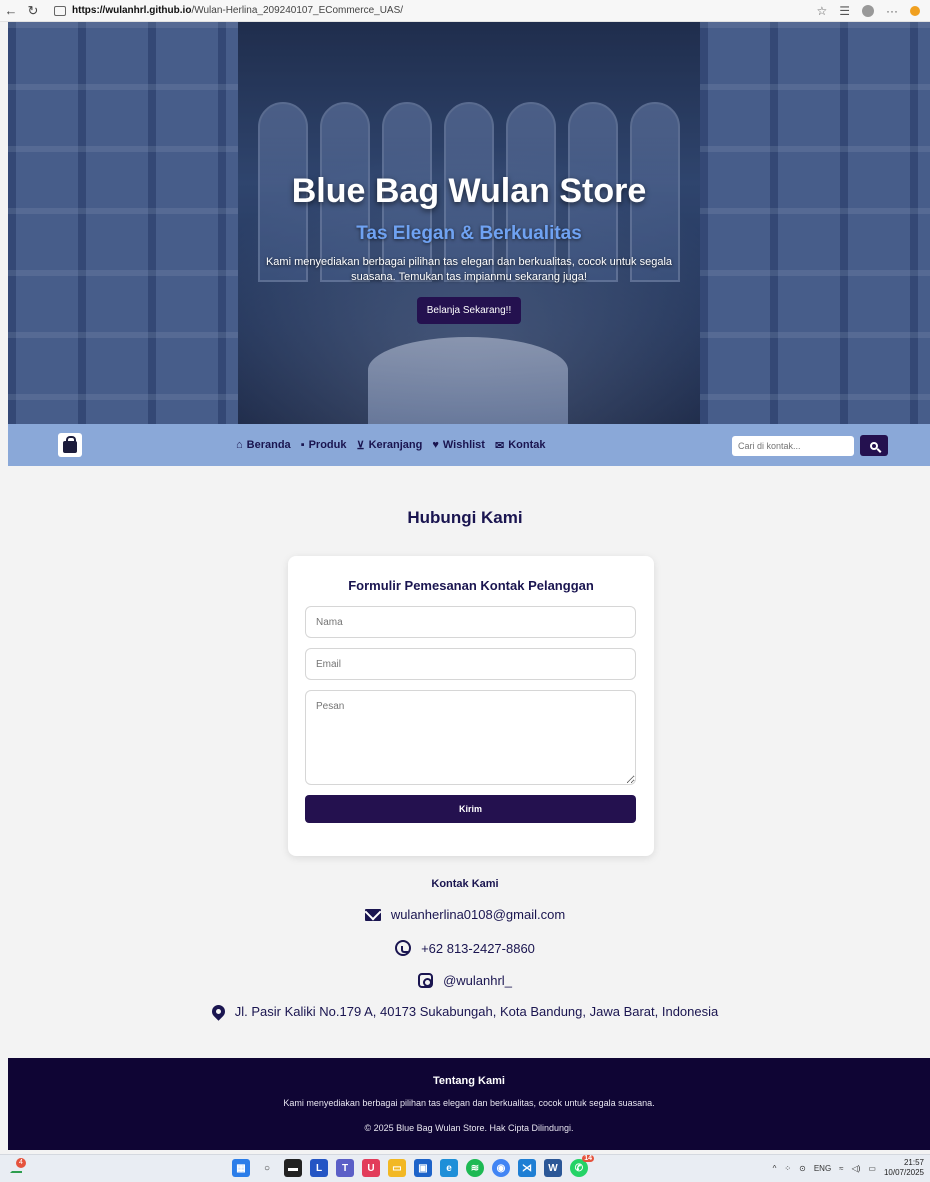 The width and height of the screenshot is (930, 1182). Describe the element at coordinates (33, 11) in the screenshot. I see `refresh-icon: ↻` at that location.